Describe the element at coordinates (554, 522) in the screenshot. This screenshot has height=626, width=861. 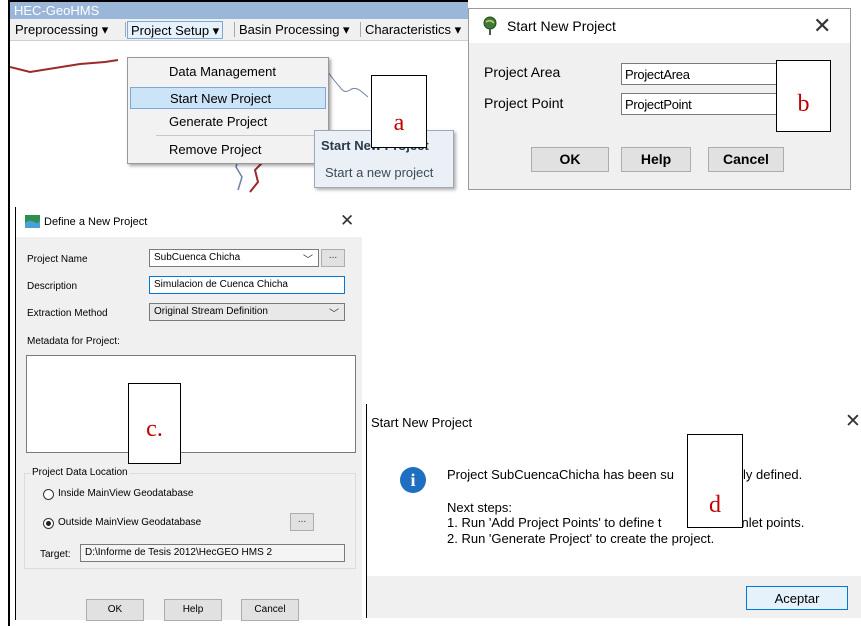
I see `step-1-text: 1. Run 'Add Project Points' to define t` at that location.